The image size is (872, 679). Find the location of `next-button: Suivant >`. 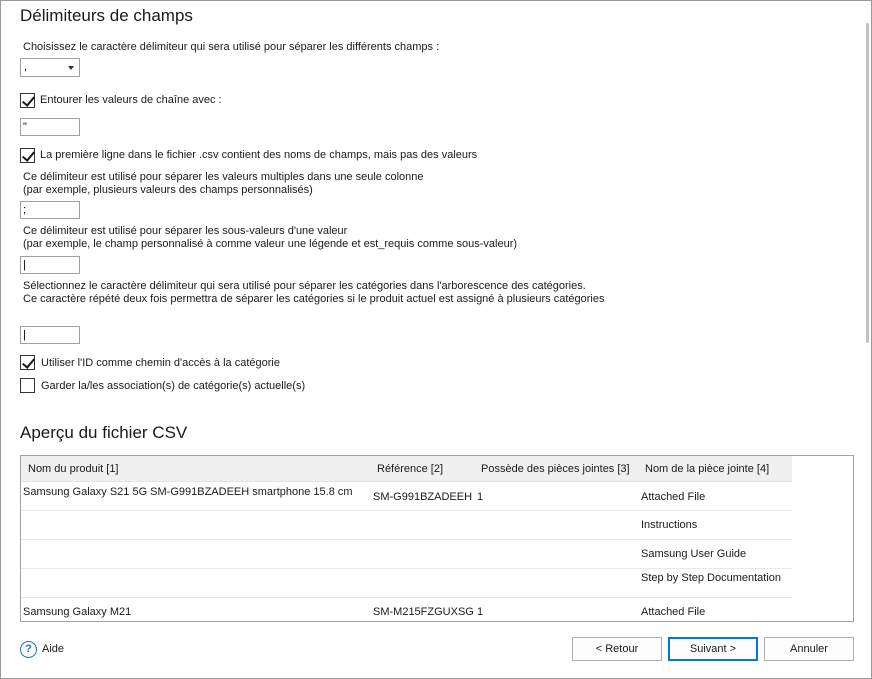

next-button: Suivant > is located at coordinates (713, 649).